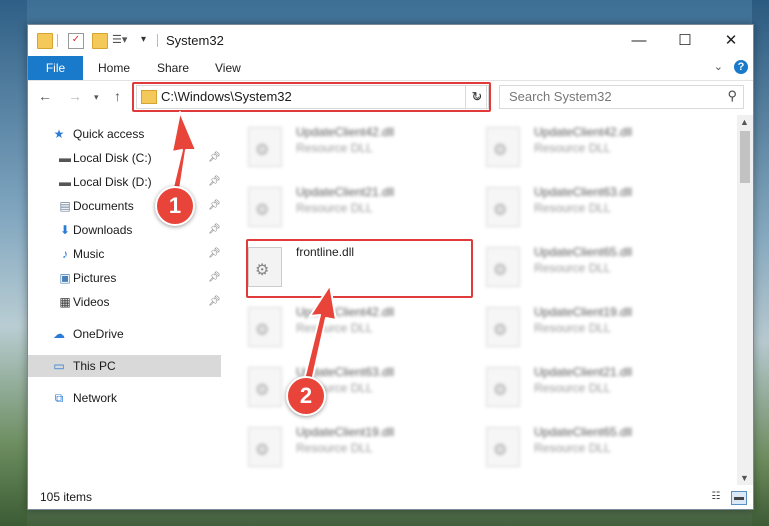 The width and height of the screenshot is (769, 526). Describe the element at coordinates (253, 251) in the screenshot. I see `annotation-arrows` at that location.